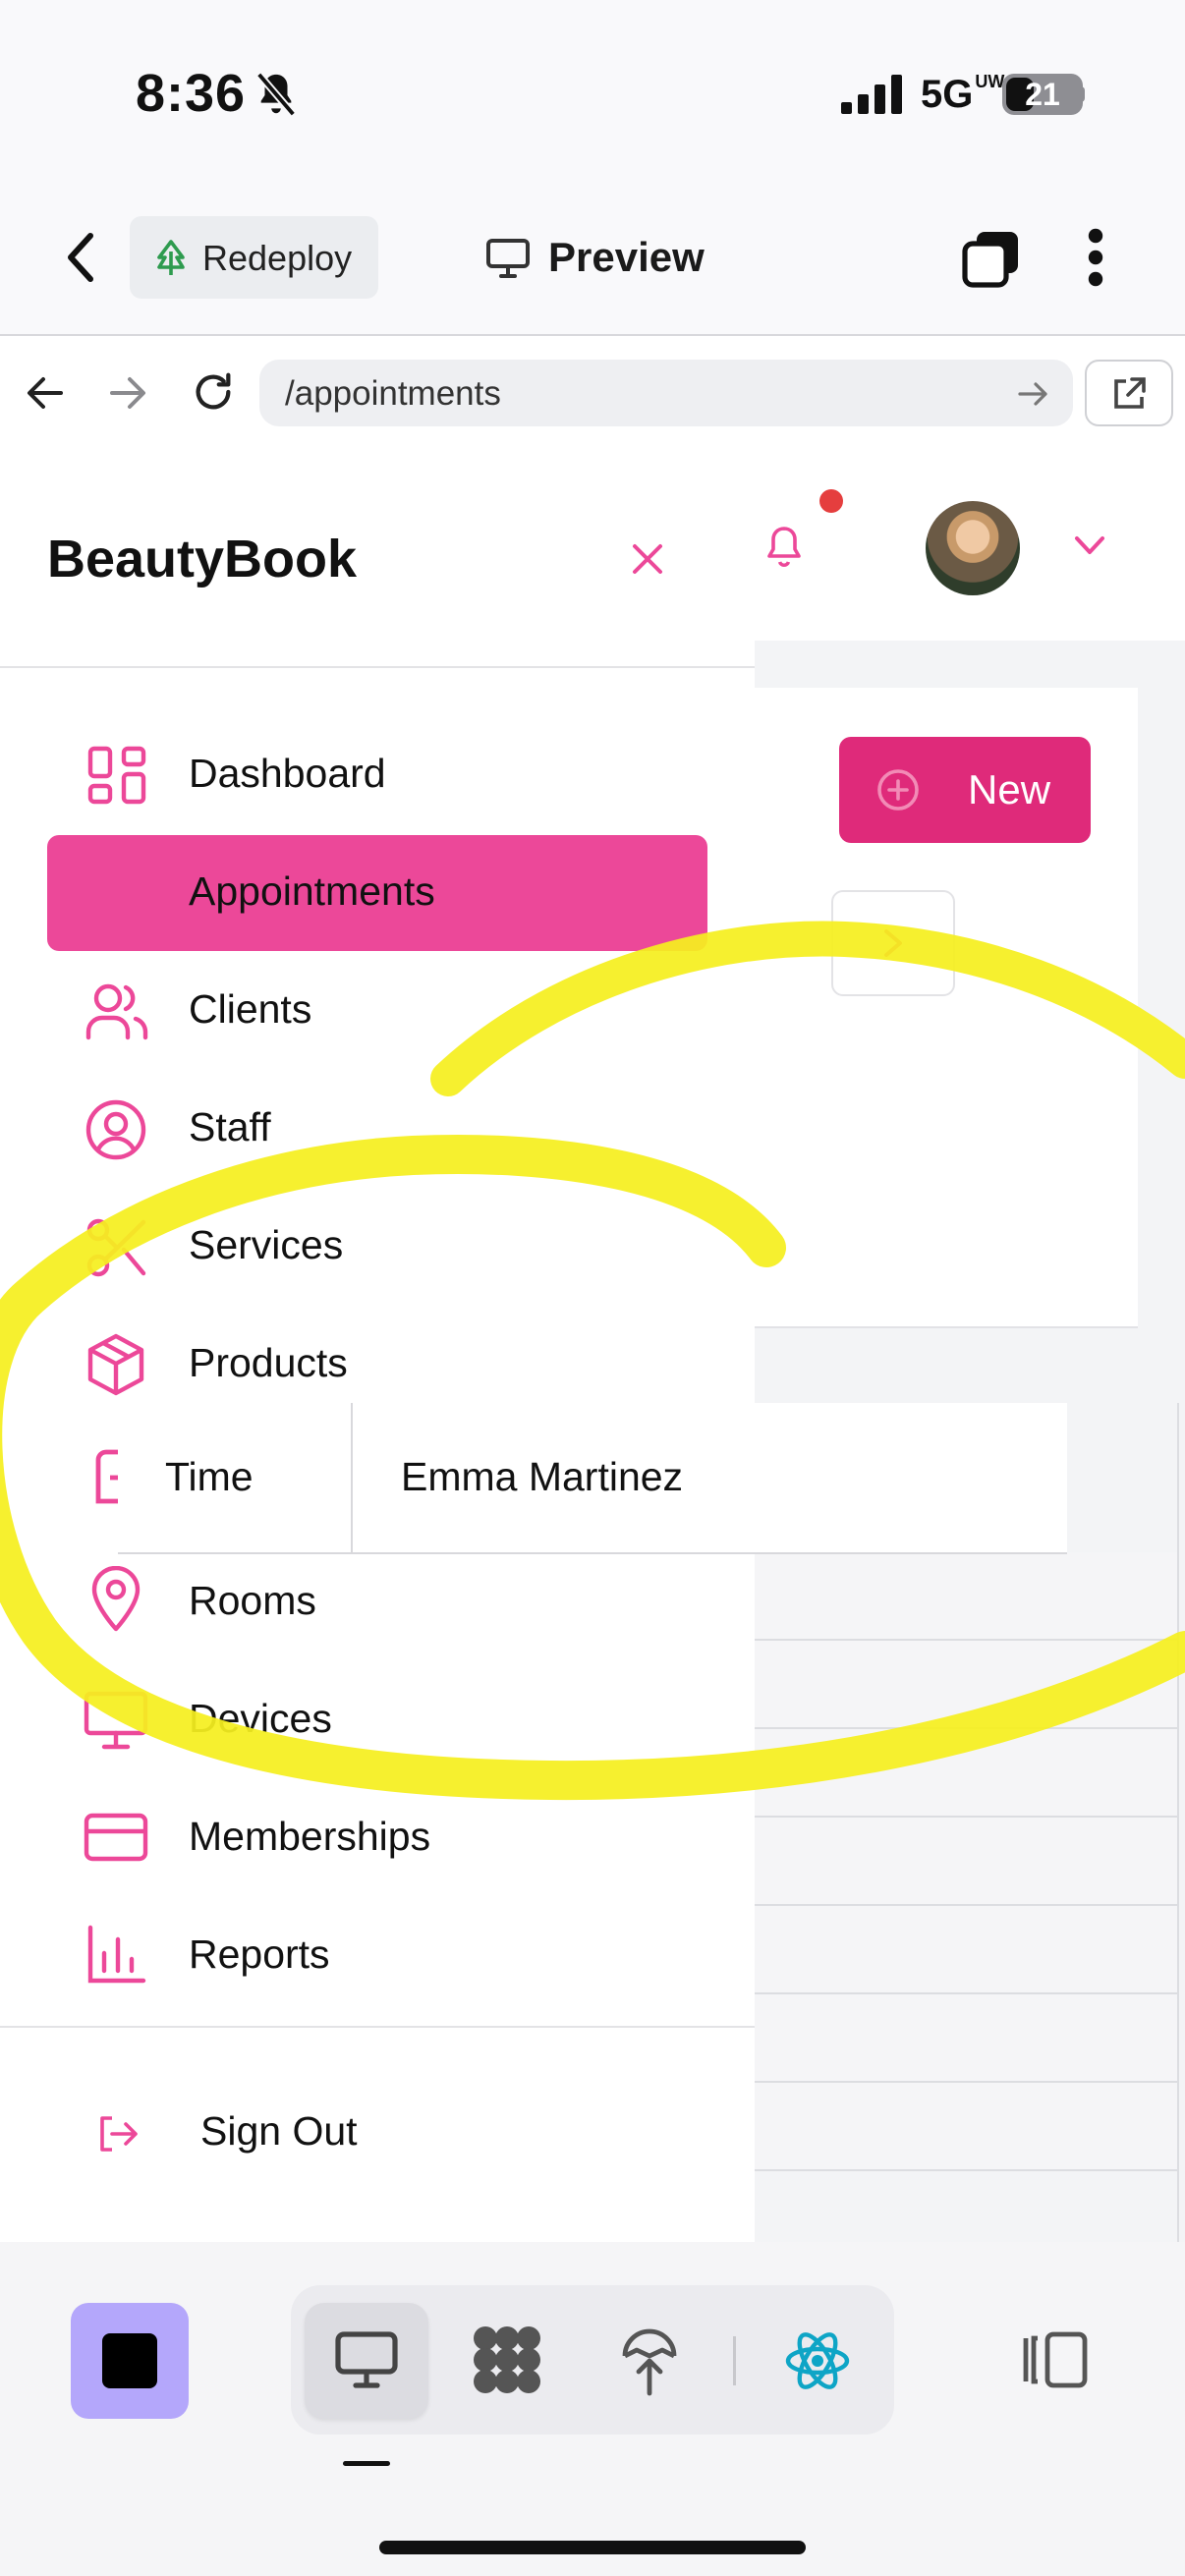  Describe the element at coordinates (1089, 545) in the screenshot. I see `chevron-down-icon` at that location.